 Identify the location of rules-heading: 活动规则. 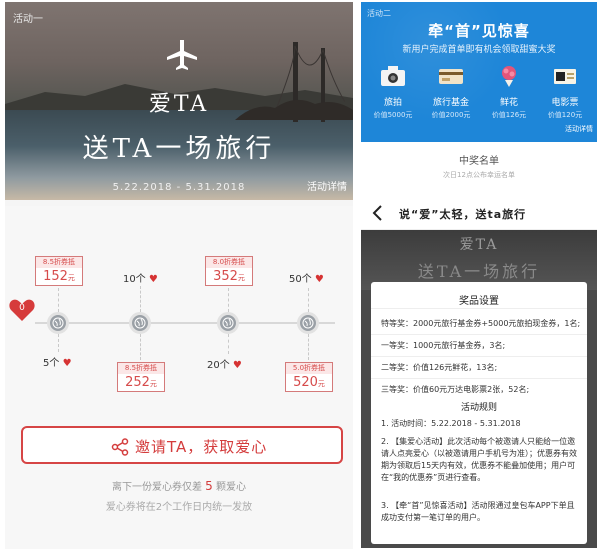
(478, 408).